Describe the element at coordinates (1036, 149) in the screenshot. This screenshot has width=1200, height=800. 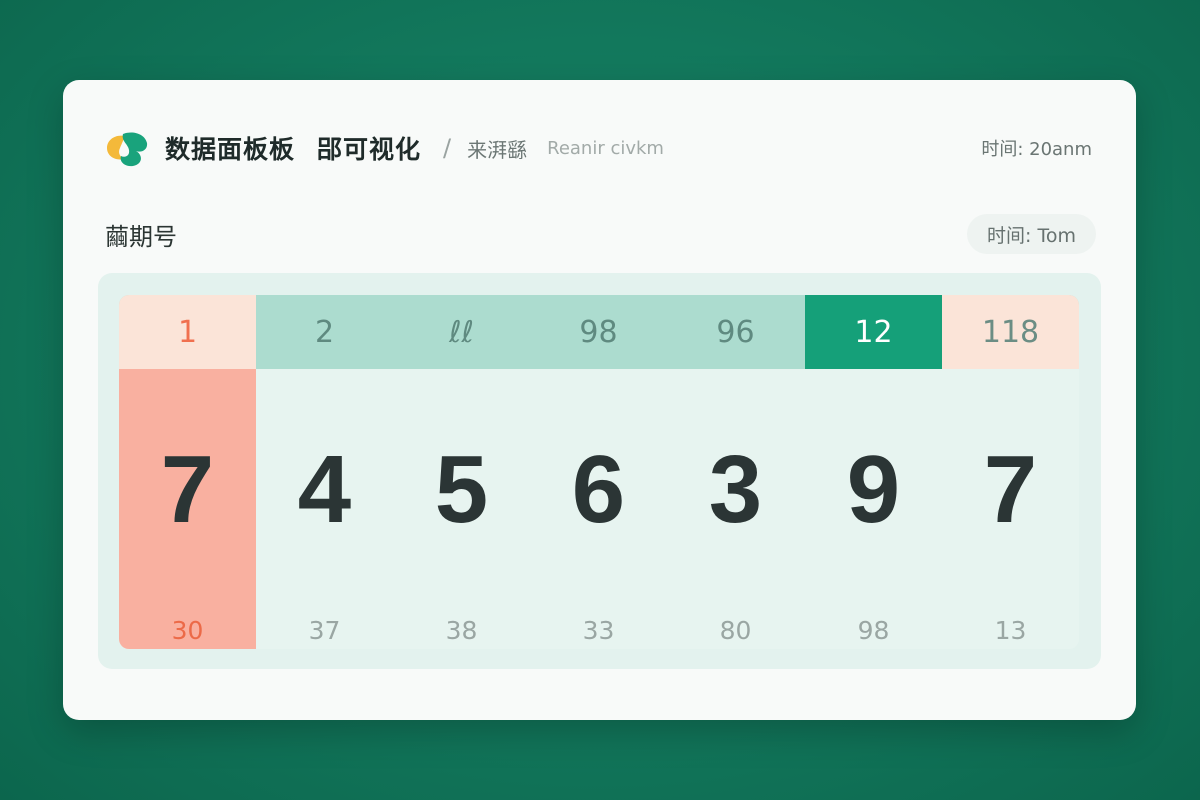
I see `header-time: 时间: 20anm` at that location.